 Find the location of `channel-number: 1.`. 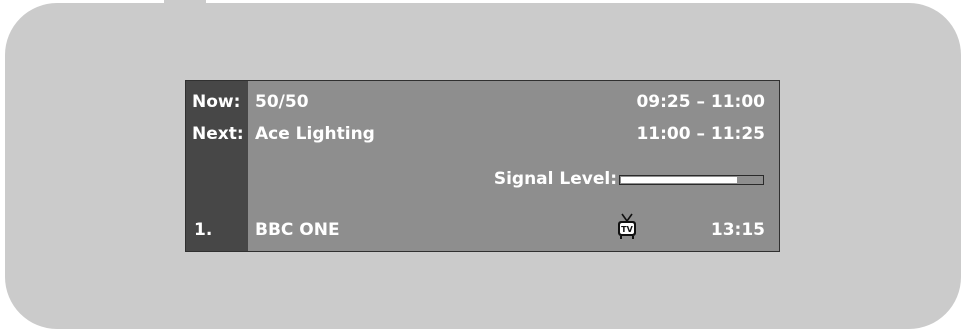

channel-number: 1. is located at coordinates (203, 230).